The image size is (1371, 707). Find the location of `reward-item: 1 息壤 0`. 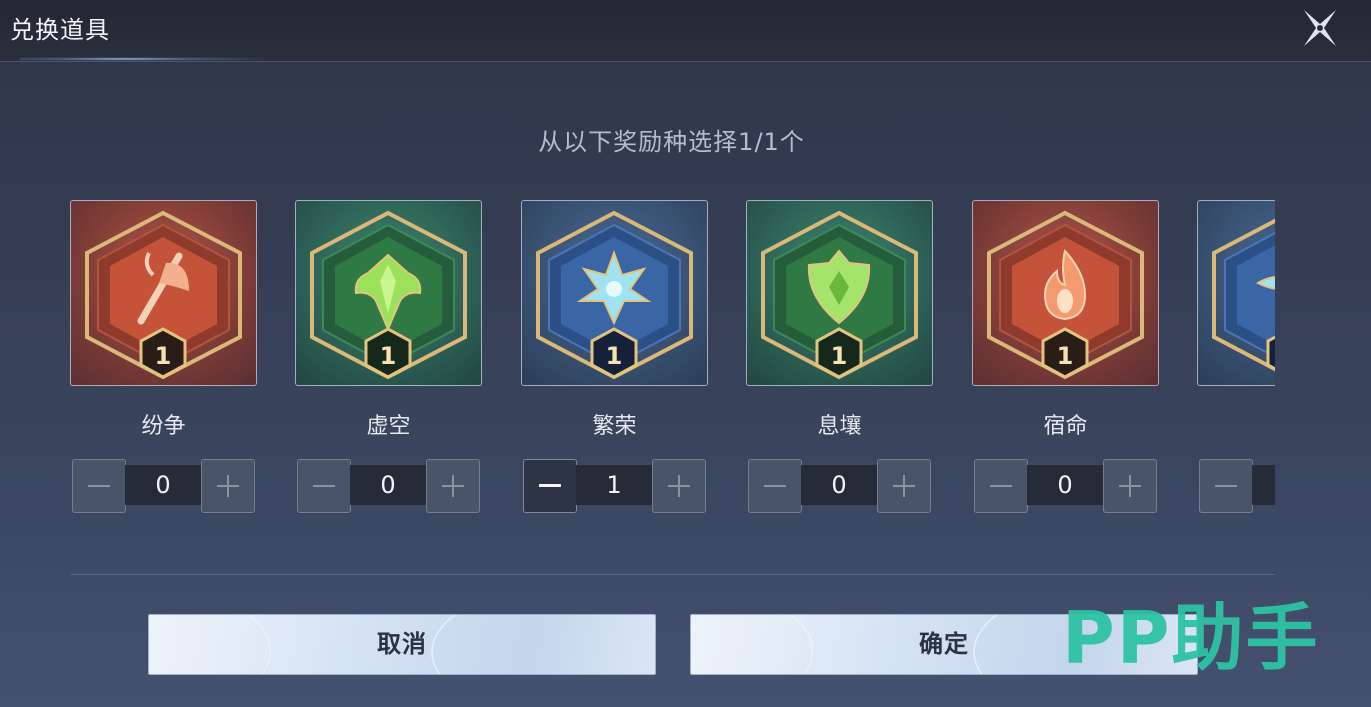

reward-item: 1 息壤 0 is located at coordinates (839, 360).